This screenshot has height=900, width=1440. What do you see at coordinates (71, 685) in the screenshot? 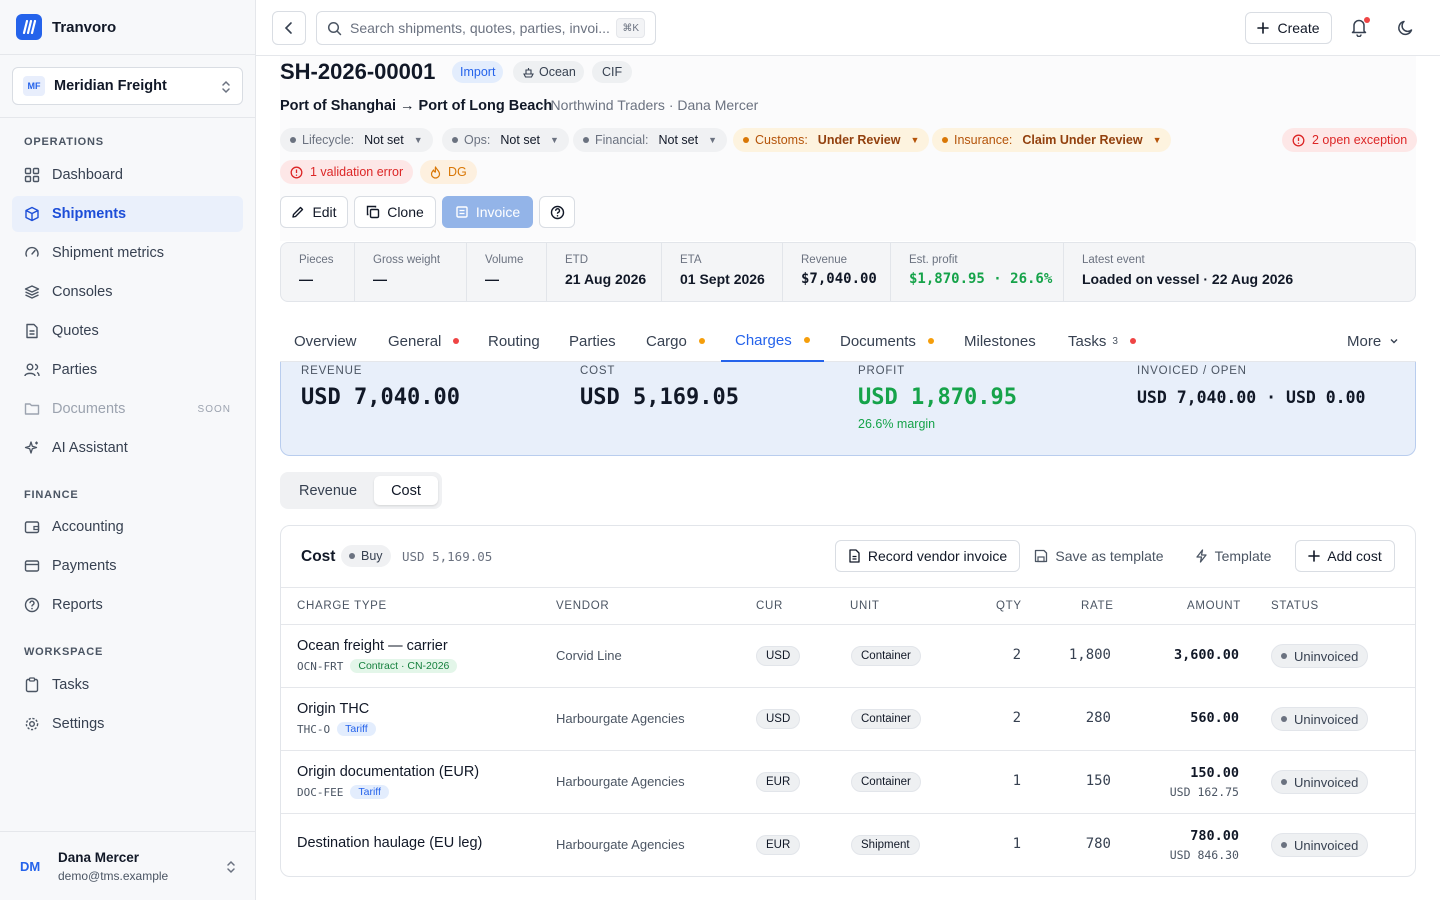
I see `sidebar-item-label: Tasks` at bounding box center [71, 685].